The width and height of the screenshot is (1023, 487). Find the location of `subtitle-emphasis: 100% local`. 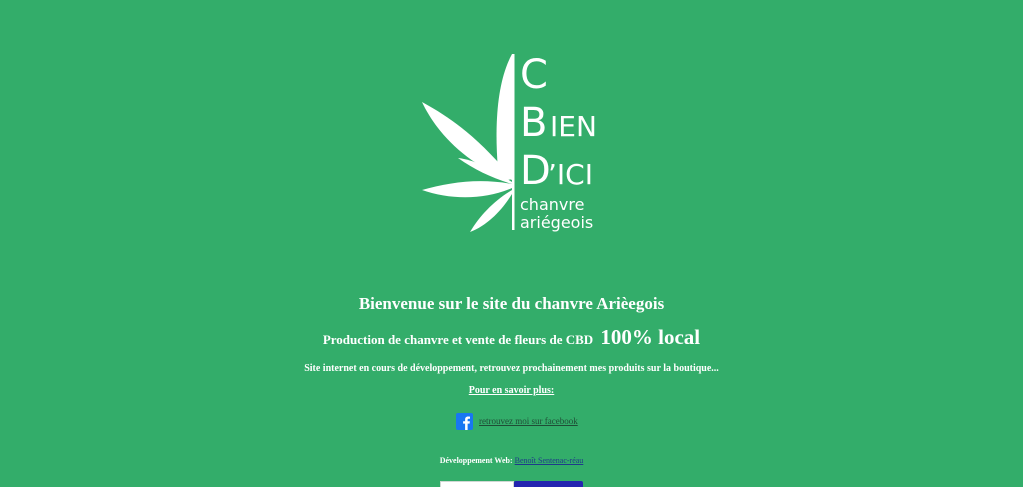

subtitle-emphasis: 100% local is located at coordinates (650, 337).